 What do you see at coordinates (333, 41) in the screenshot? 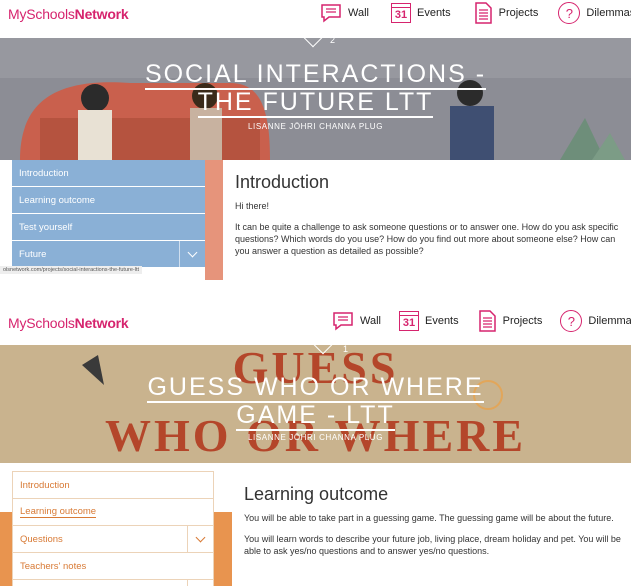
I see `like-count: 2` at bounding box center [333, 41].